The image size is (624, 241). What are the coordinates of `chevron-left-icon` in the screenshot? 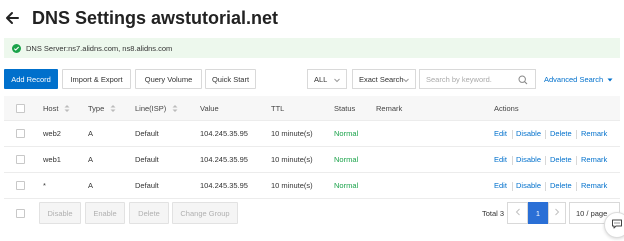 It's located at (518, 213).